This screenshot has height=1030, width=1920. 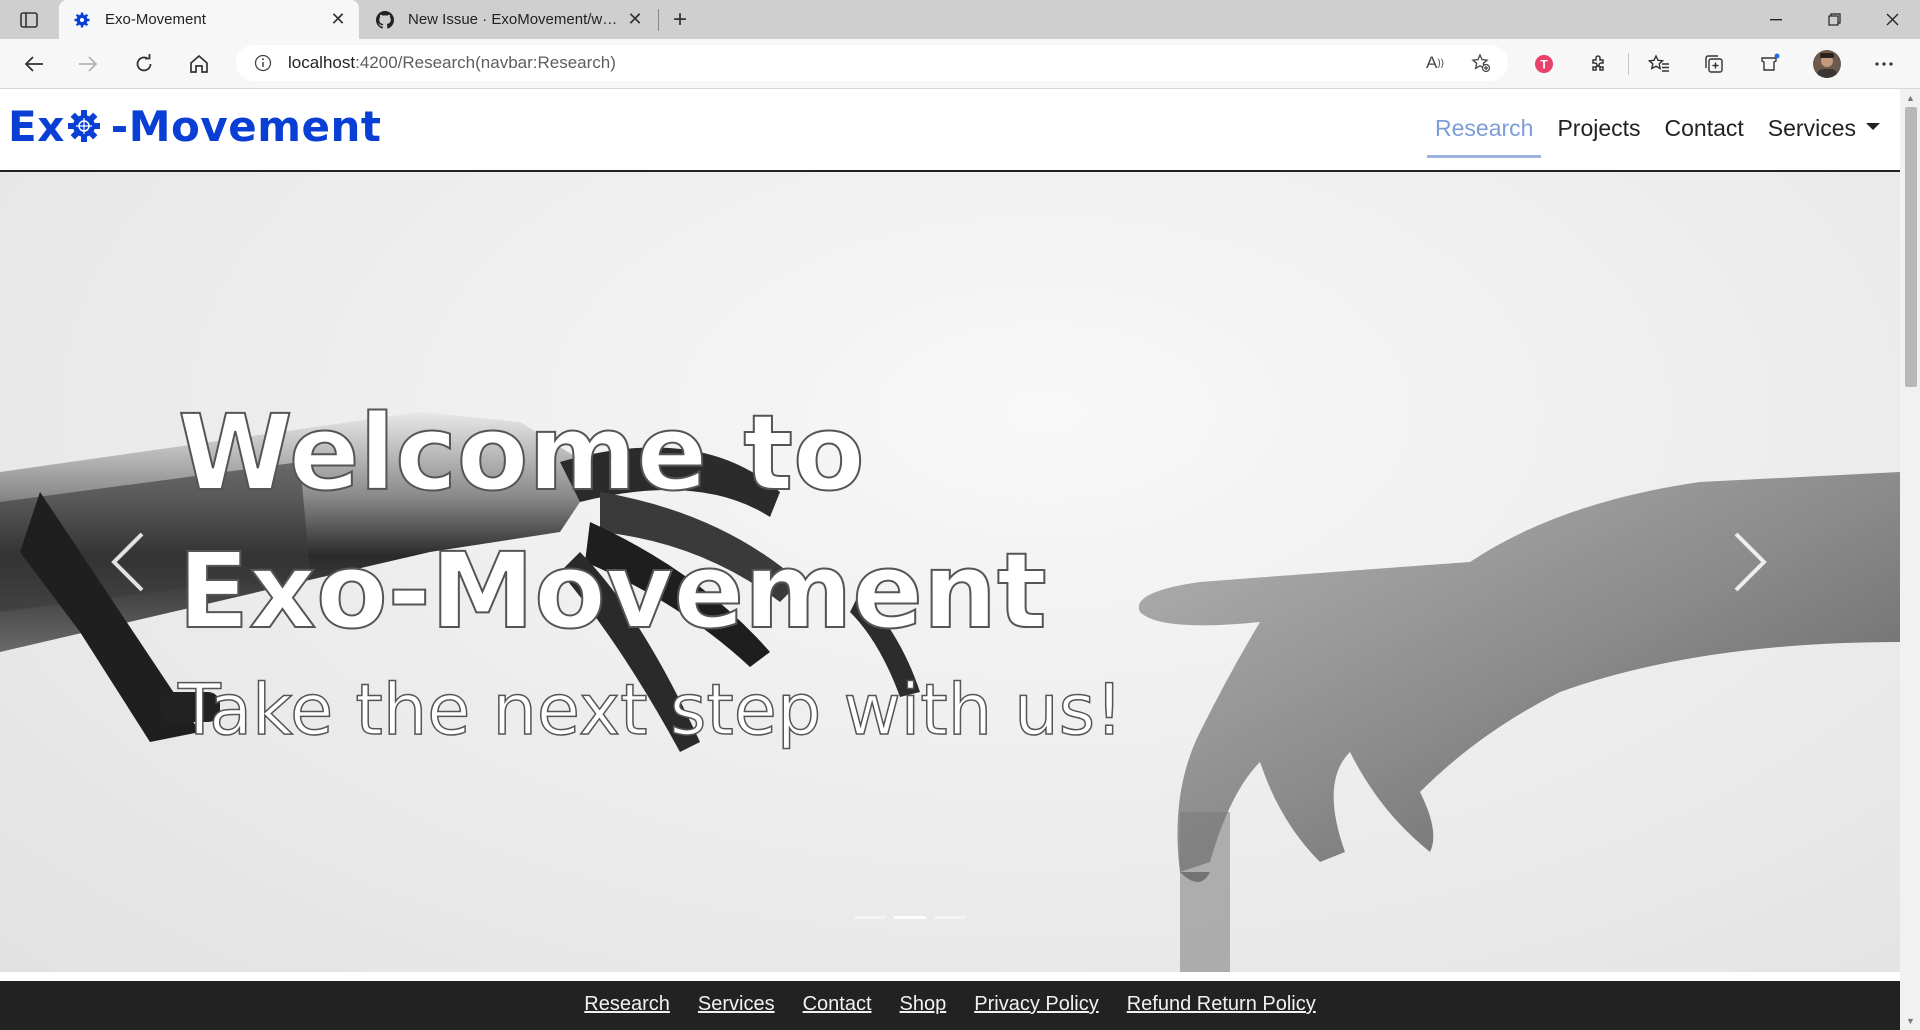 I want to click on nav-services-dropdown: Services, so click(x=1824, y=128).